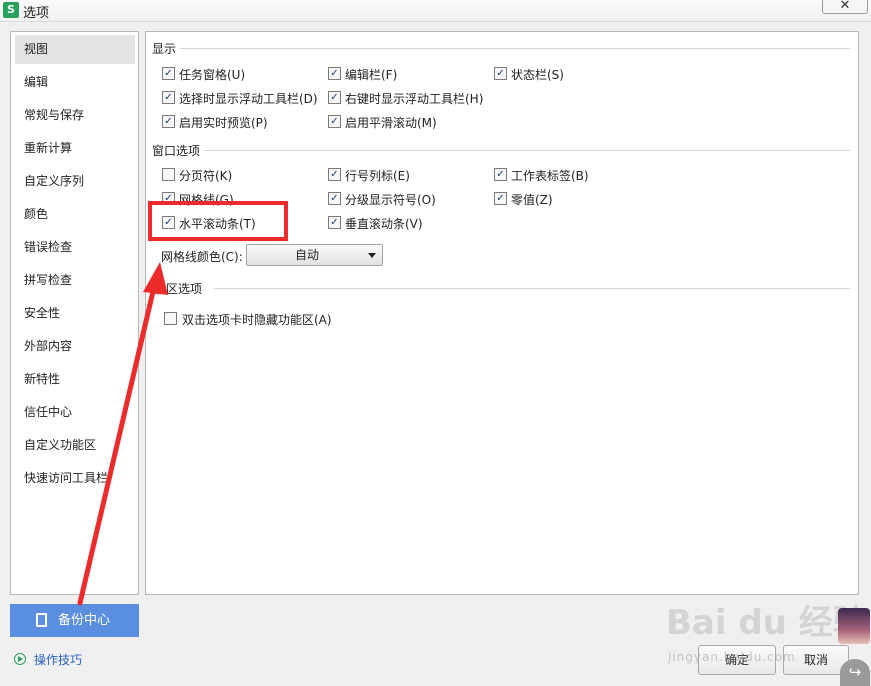 The width and height of the screenshot is (871, 686). What do you see at coordinates (36, 13) in the screenshot?
I see `window-title: 选项` at bounding box center [36, 13].